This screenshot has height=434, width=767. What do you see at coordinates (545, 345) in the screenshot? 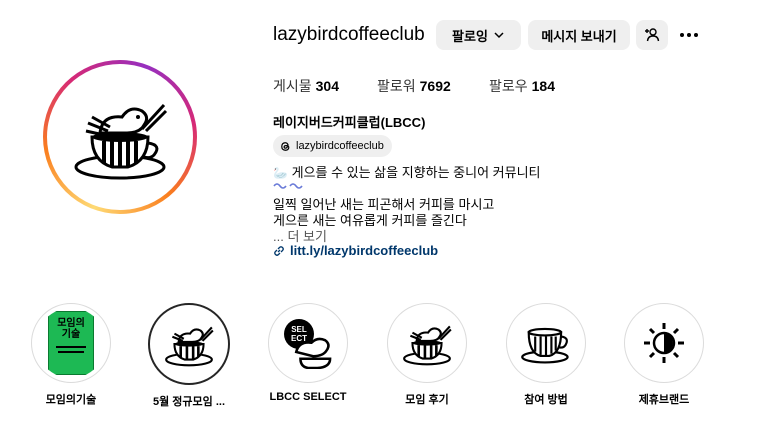
I see `coffee-cup-icon` at bounding box center [545, 345].